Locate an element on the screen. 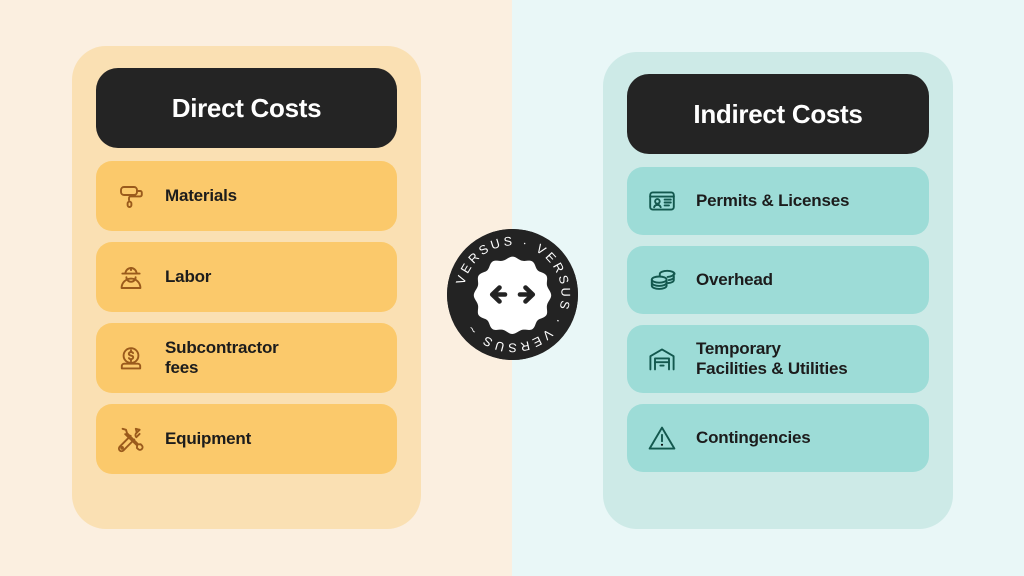 The height and width of the screenshot is (576, 1024). dollar-coin-tray-icon is located at coordinates (131, 358).